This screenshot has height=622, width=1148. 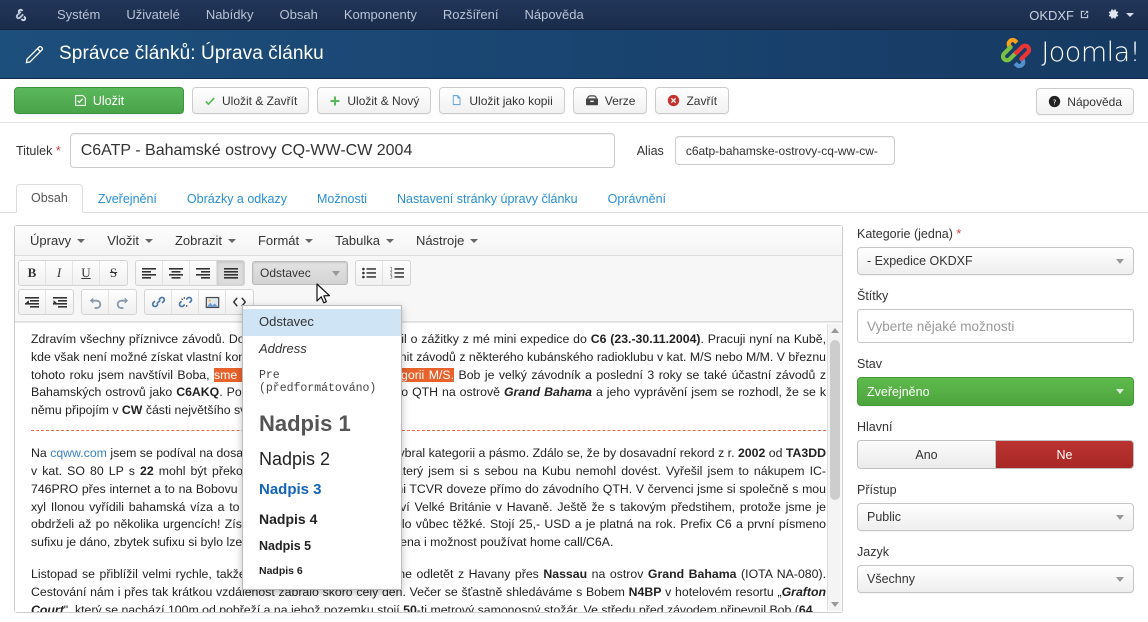 What do you see at coordinates (322, 489) in the screenshot?
I see `format-option-heading-3: Nadpis 3` at bounding box center [322, 489].